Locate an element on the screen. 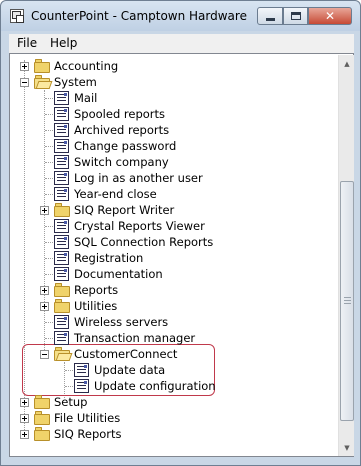 This screenshot has height=466, width=361. tree-item-log-in-as-another-user: Log in as another user is located at coordinates (173, 178).